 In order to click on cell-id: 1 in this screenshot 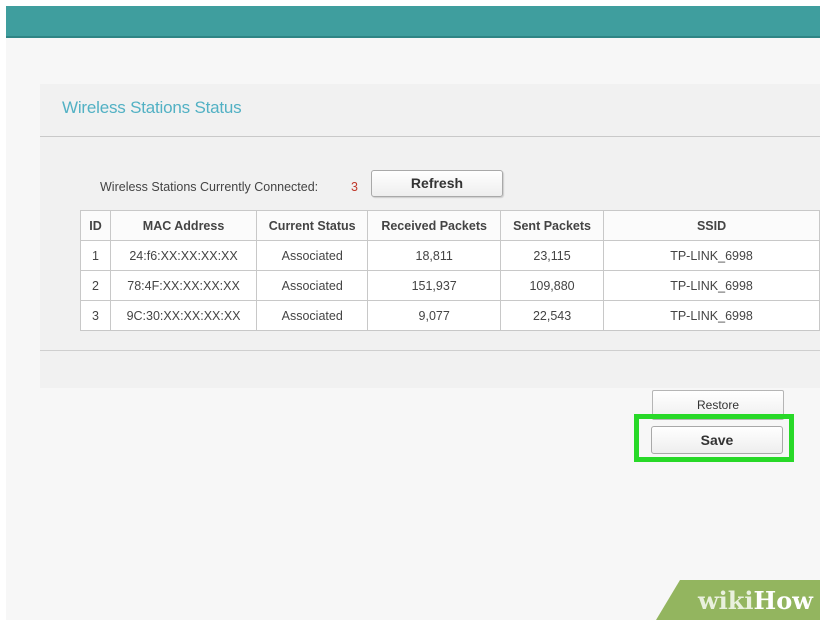, I will do `click(95, 255)`.